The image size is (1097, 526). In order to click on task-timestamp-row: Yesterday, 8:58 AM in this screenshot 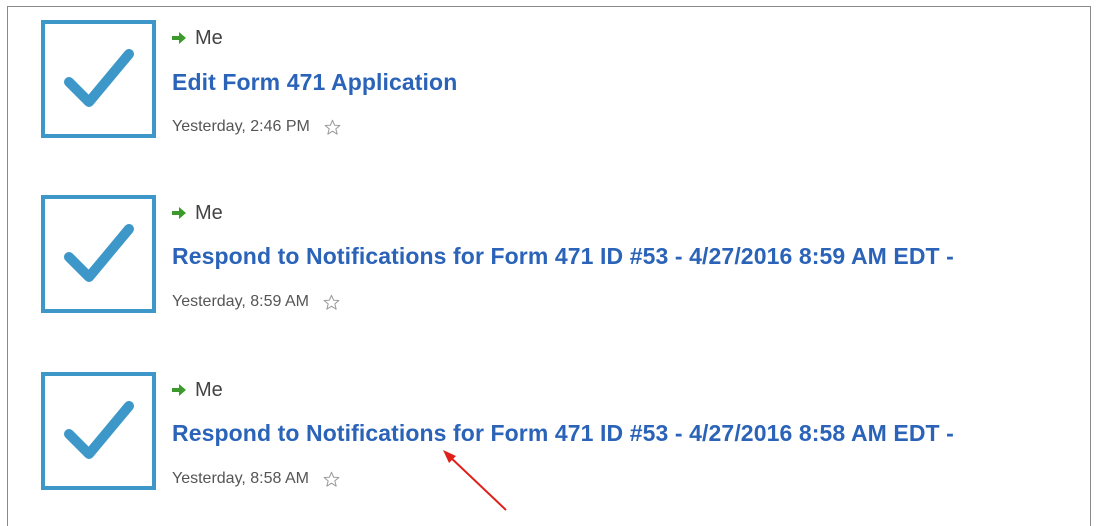, I will do `click(256, 479)`.